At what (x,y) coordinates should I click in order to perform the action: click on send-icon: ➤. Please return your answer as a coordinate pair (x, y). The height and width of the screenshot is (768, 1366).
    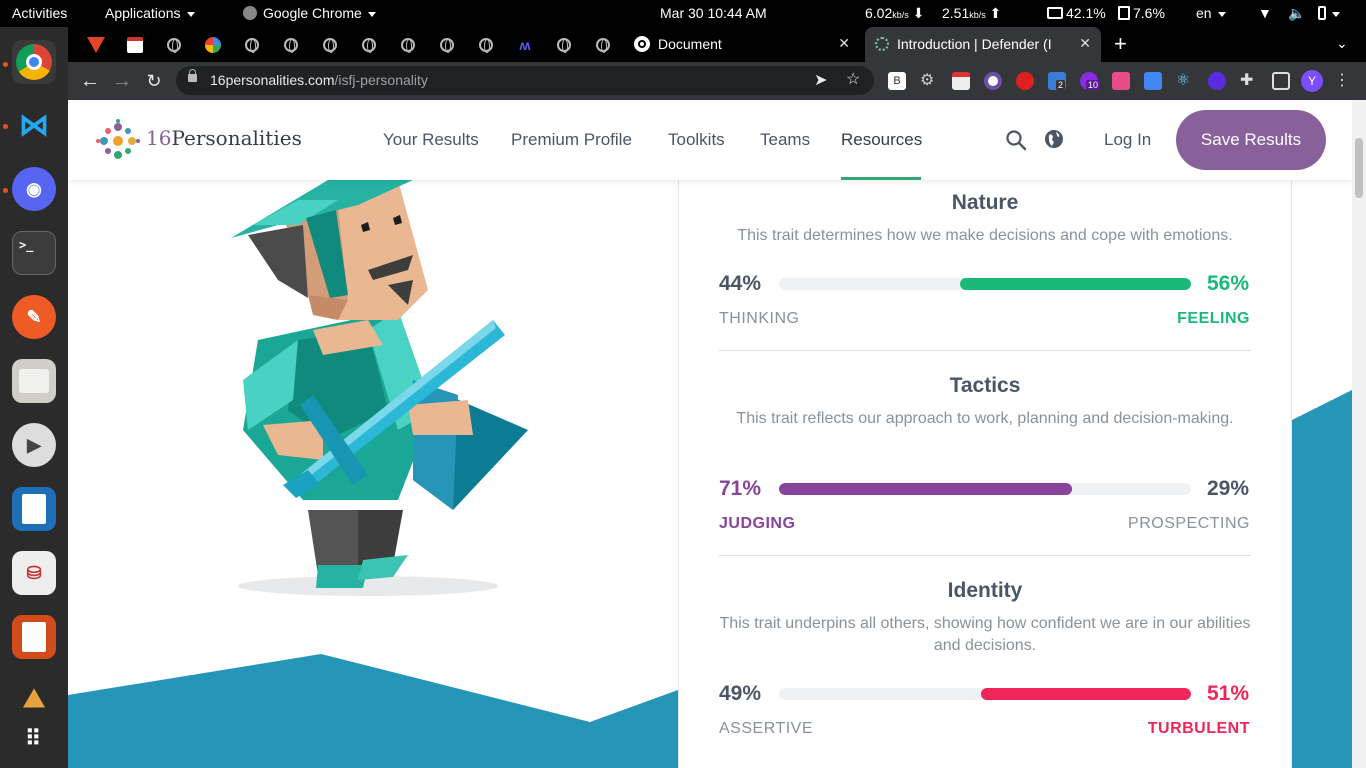
    Looking at the image, I should click on (820, 80).